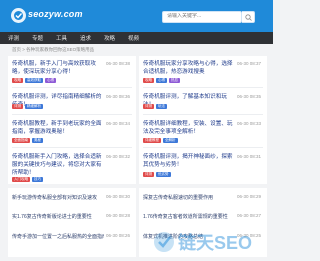 The image size is (320, 261). What do you see at coordinates (249, 63) in the screenshot?
I see `card-date: 06-30 08:37` at bounding box center [249, 63].